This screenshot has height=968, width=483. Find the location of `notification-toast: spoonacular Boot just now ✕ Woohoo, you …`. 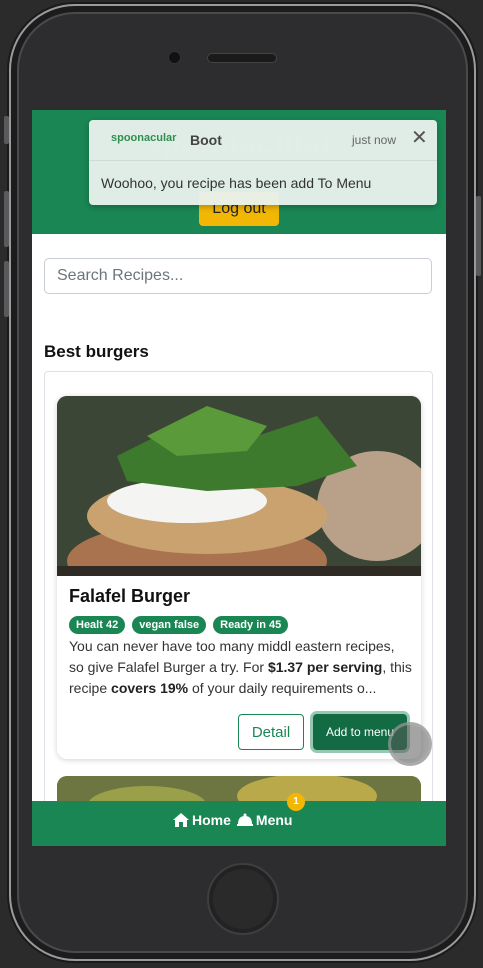

notification-toast: spoonacular Boot just now ✕ Woohoo, you … is located at coordinates (263, 162).